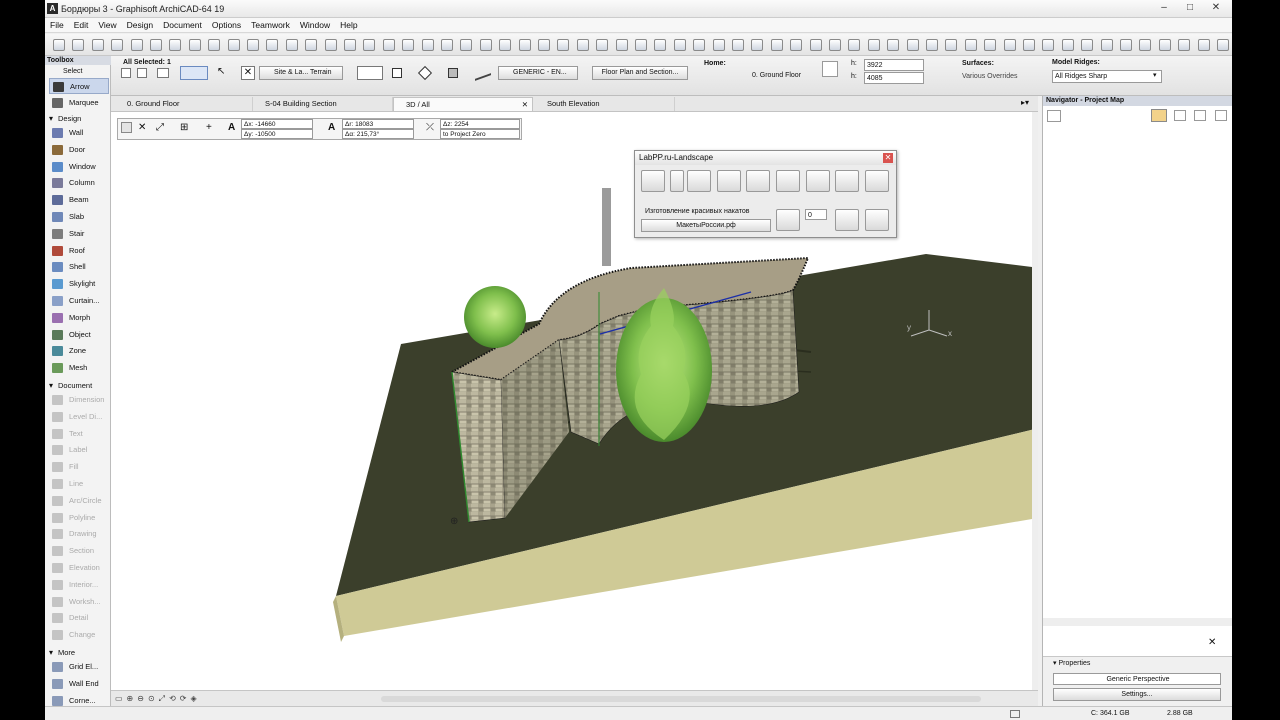 The width and height of the screenshot is (1280, 720). What do you see at coordinates (79, 351) in the screenshot?
I see `tool-zone: Zone` at bounding box center [79, 351].